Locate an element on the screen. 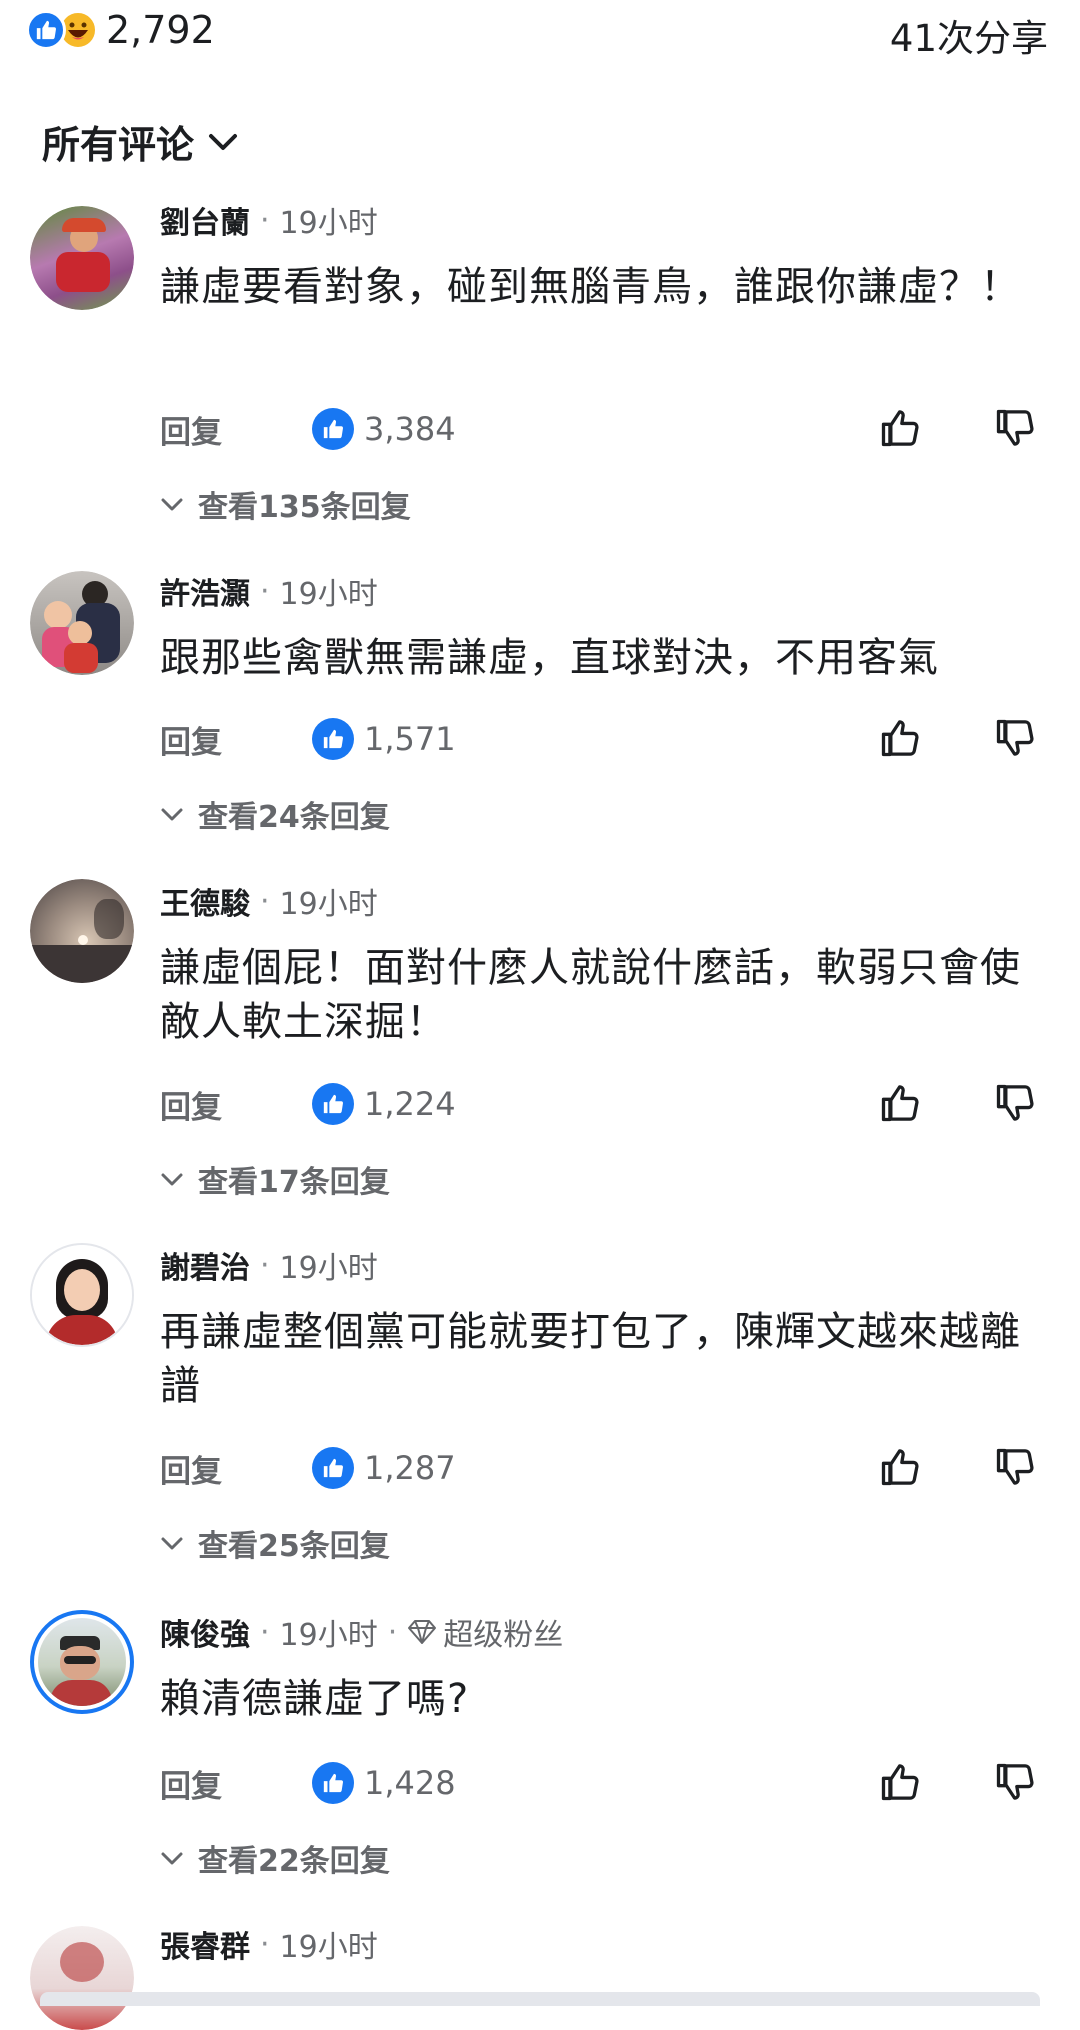 The image size is (1080, 2030). commenter-name: 王德駿 is located at coordinates (205, 901).